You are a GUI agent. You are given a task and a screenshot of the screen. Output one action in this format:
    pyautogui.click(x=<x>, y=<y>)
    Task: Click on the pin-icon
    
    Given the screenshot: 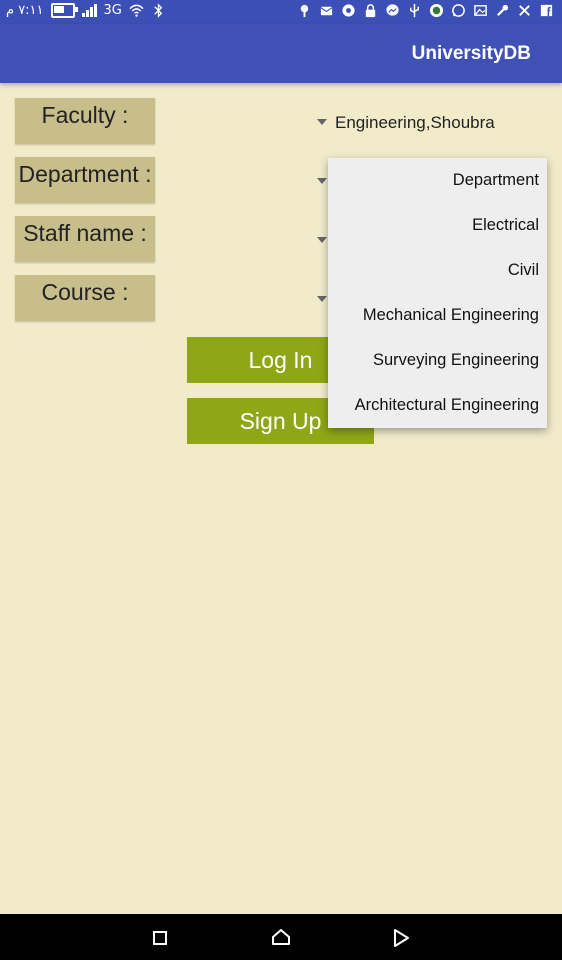 What is the action you would take?
    pyautogui.click(x=304, y=11)
    